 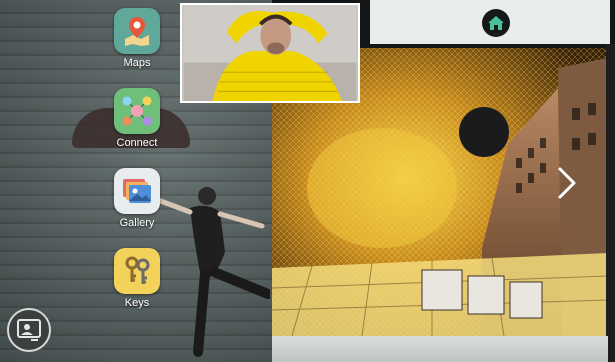 I want to click on next-button, so click(x=567, y=183).